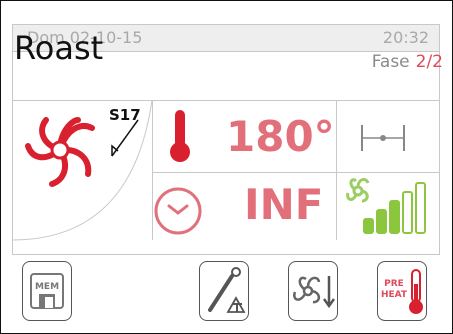  Describe the element at coordinates (227, 290) in the screenshot. I see `core-probe-icon` at that location.